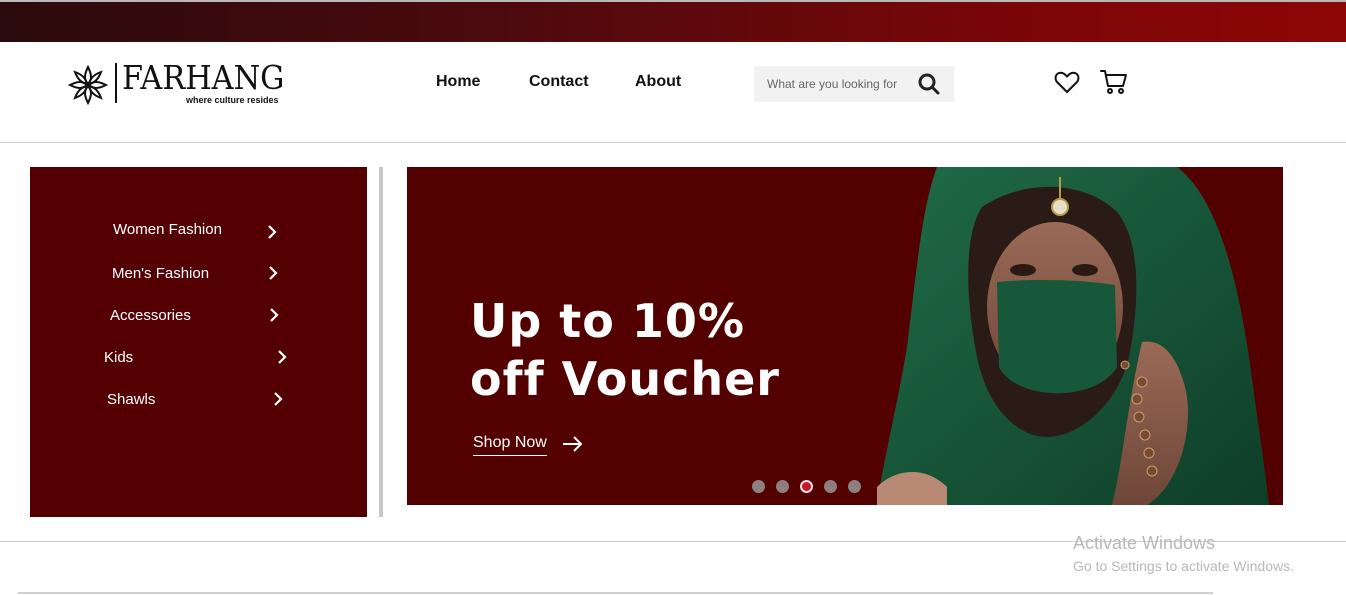 The width and height of the screenshot is (1346, 595). I want to click on sidebar-item-label: Women Fashion, so click(167, 229).